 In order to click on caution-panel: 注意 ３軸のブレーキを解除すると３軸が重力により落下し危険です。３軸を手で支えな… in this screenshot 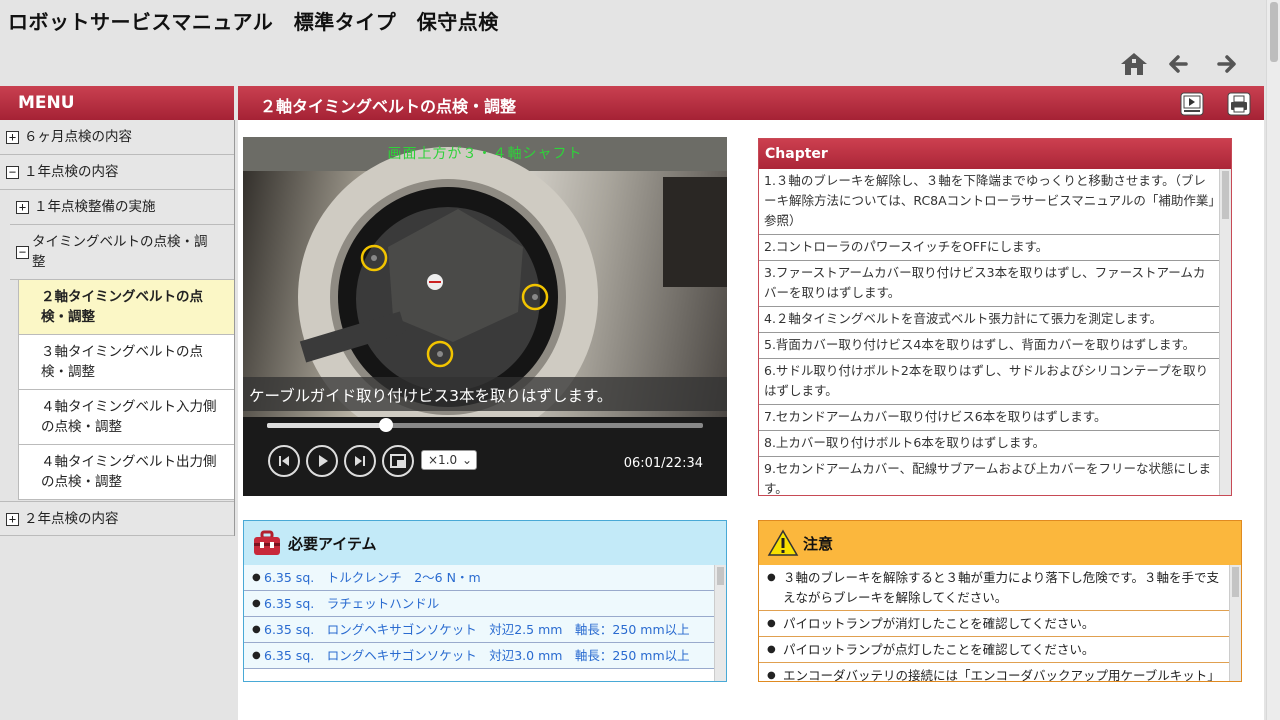, I will do `click(1000, 601)`.